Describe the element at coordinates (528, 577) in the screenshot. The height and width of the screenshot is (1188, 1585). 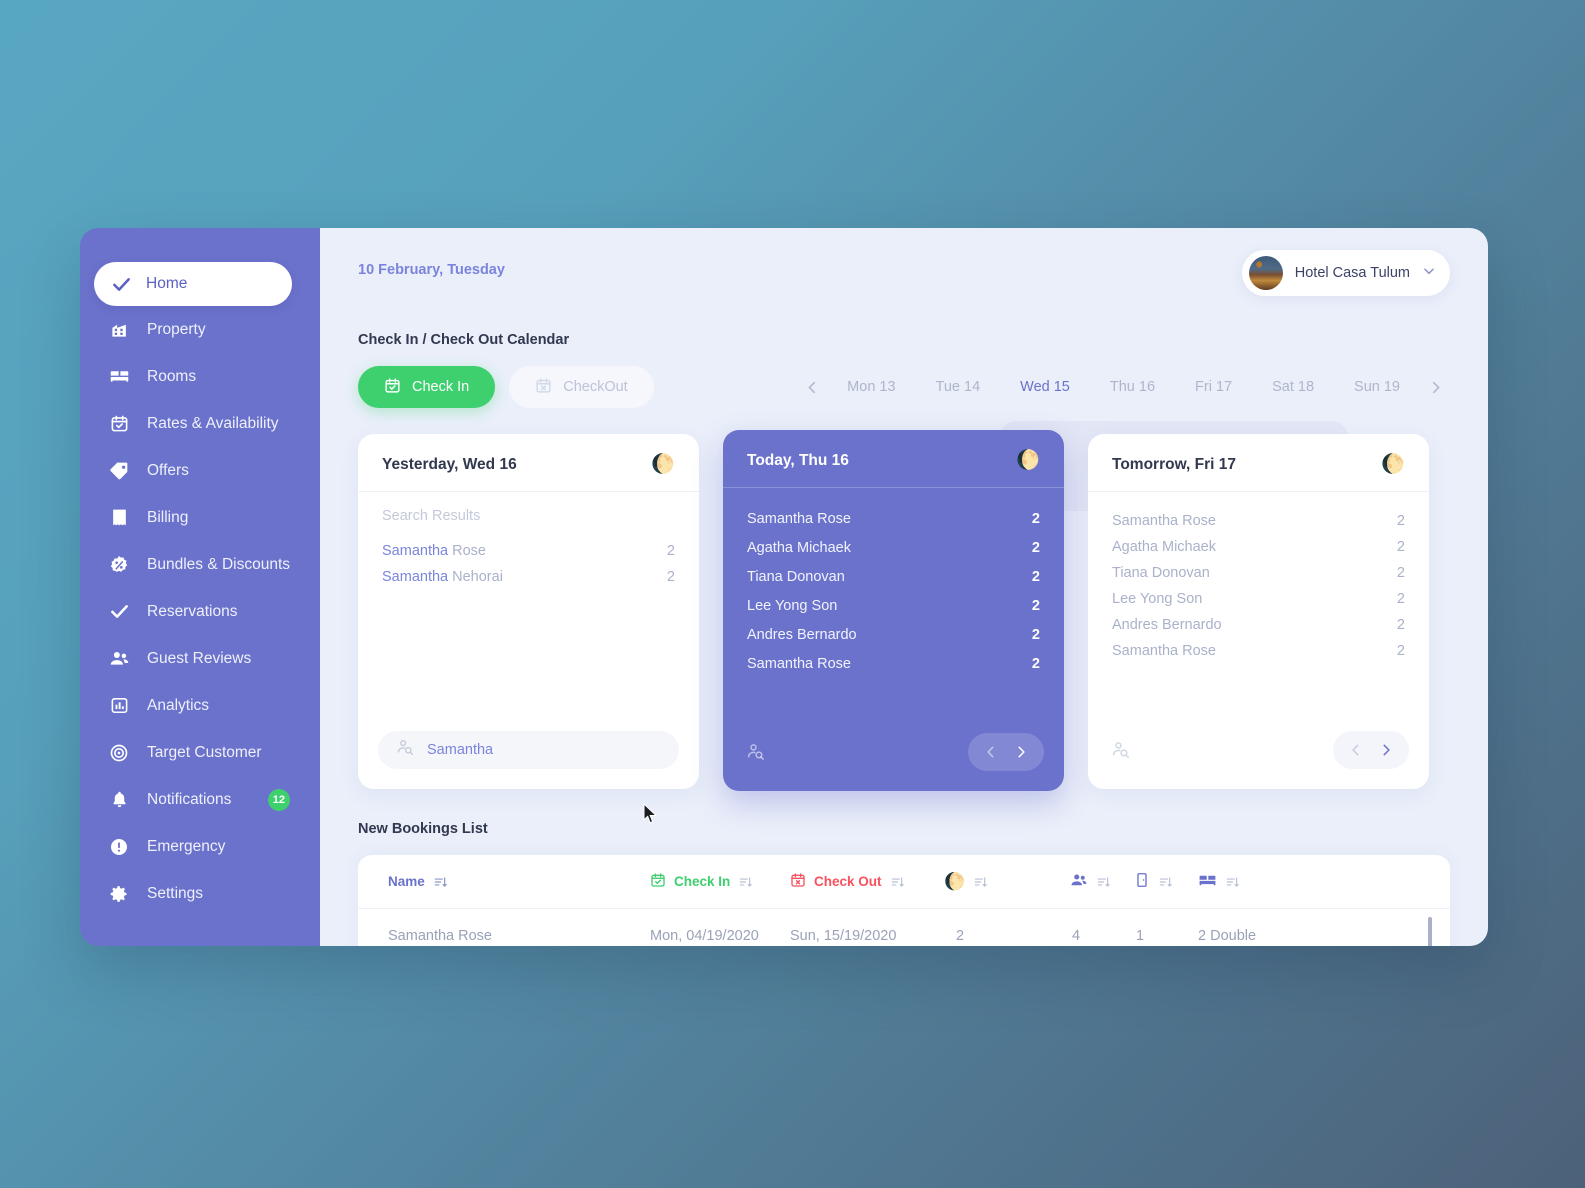
I see `list-item: Samantha Nehorai 2` at that location.